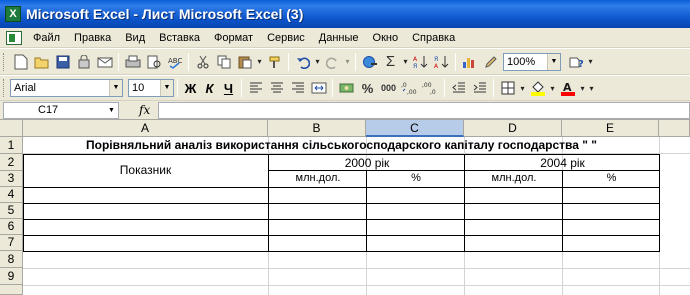 Image resolution: width=690 pixels, height=295 pixels. Describe the element at coordinates (514, 178) in the screenshot. I see `unit-mln-cell-d3: млн.дол.` at that location.